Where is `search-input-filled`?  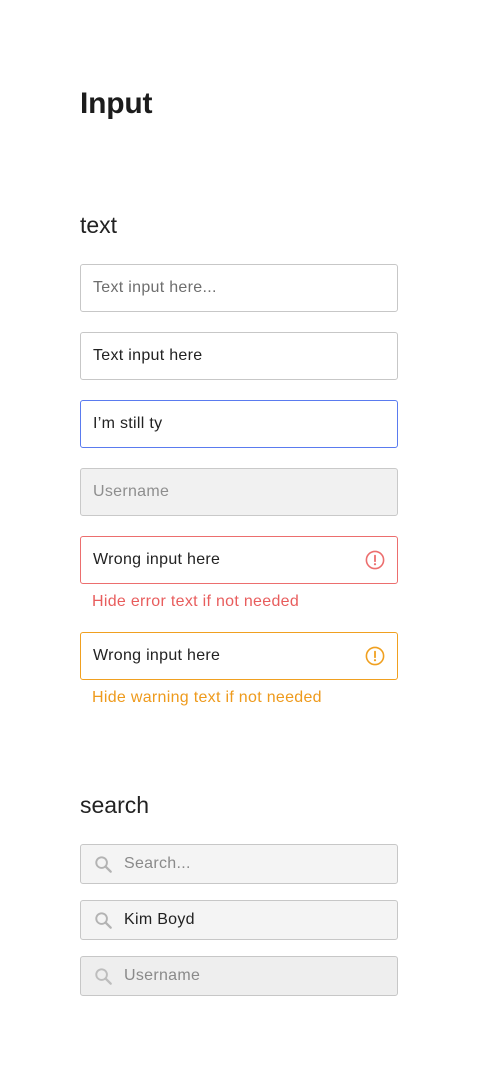
search-input-filled is located at coordinates (239, 920).